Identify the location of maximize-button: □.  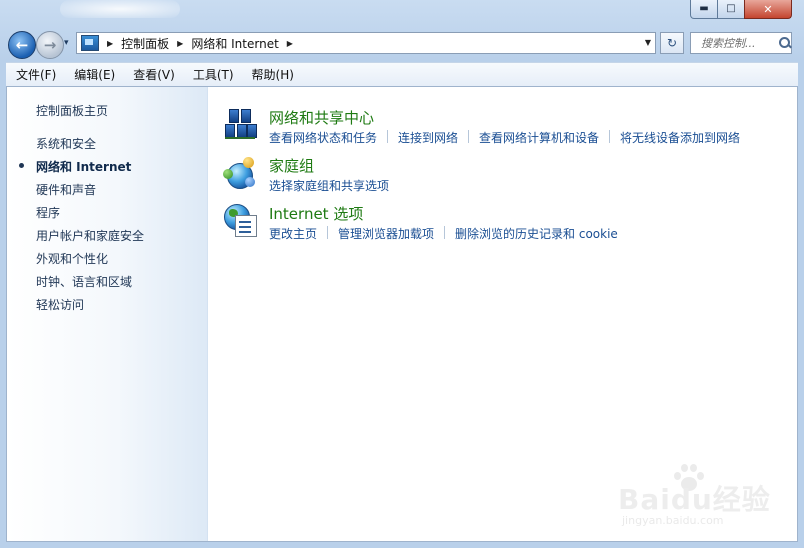
(731, 9).